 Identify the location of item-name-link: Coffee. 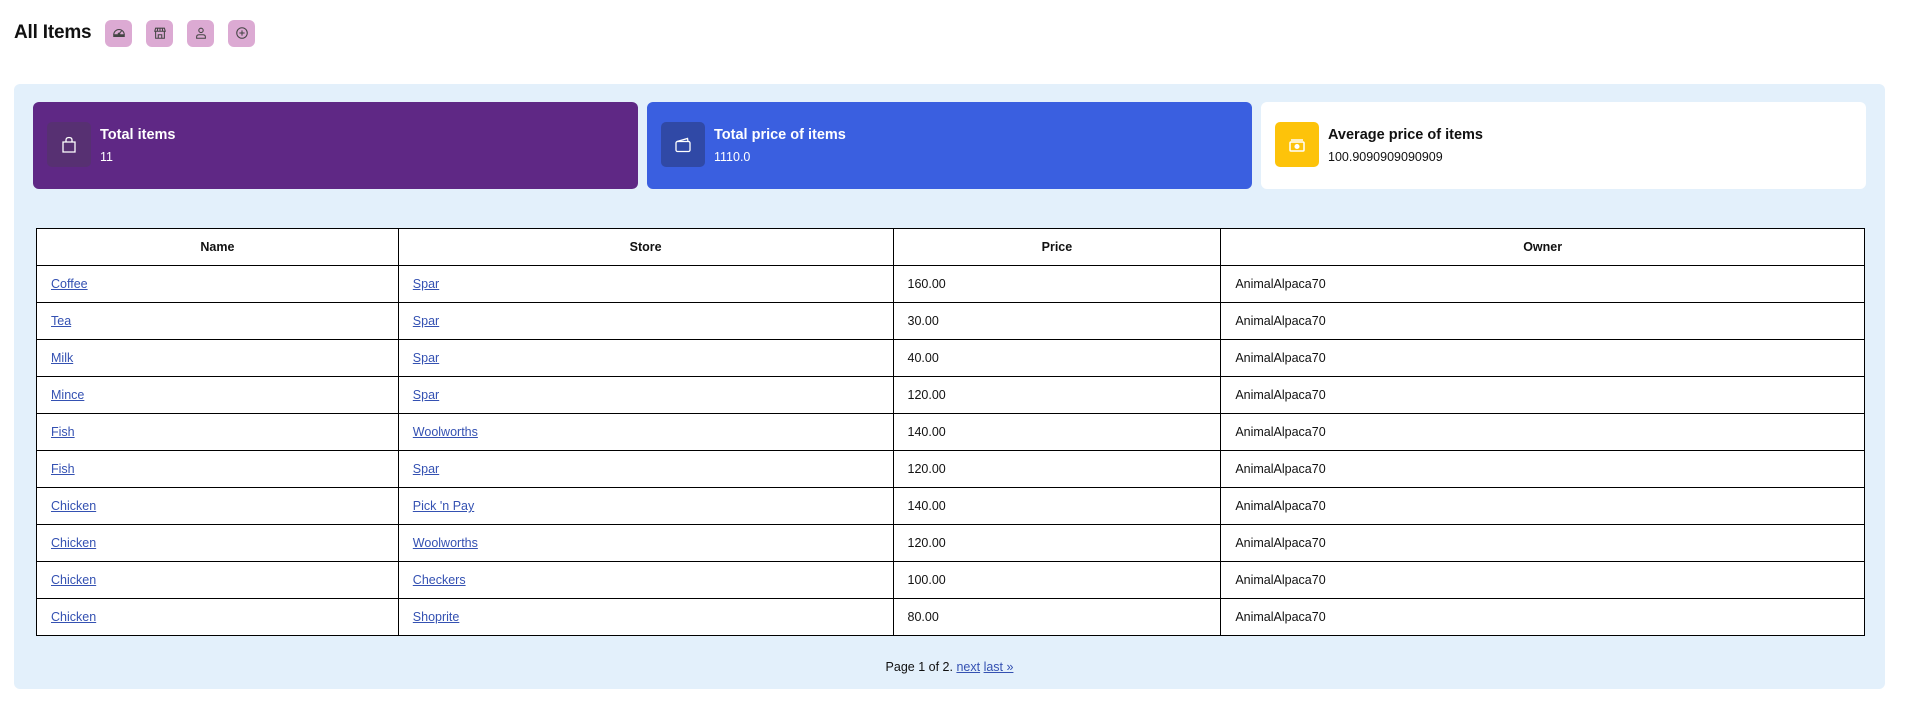
(69, 284).